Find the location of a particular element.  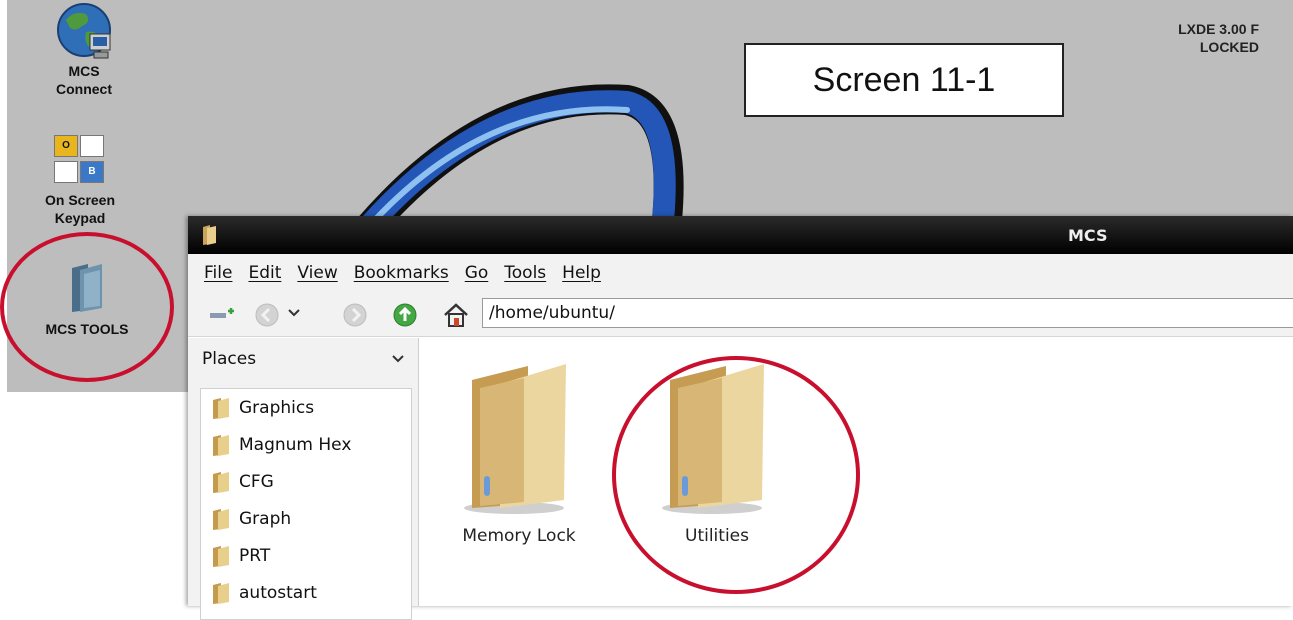

menu-tools: Tools is located at coordinates (525, 273).